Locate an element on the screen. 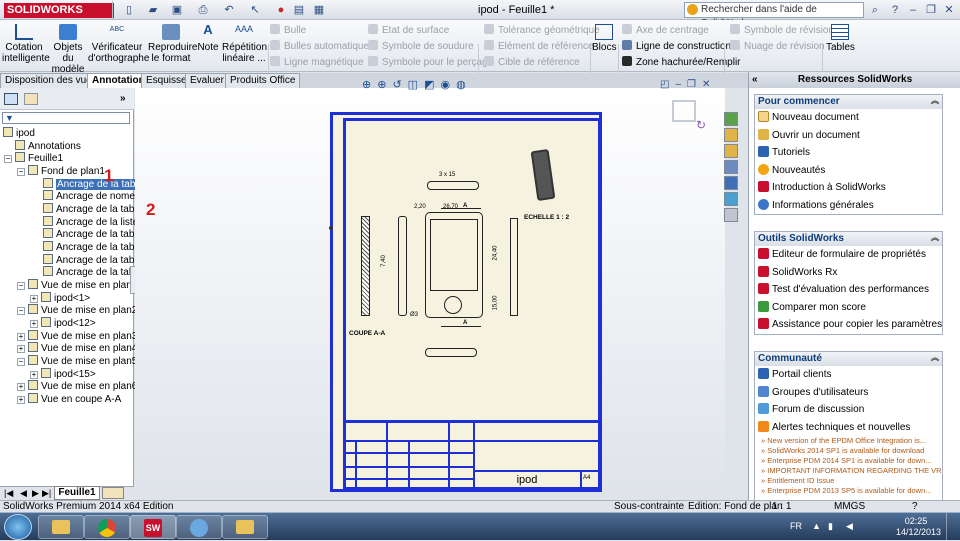 The width and height of the screenshot is (960, 541). search-icon: ⌕ is located at coordinates (875, 10).